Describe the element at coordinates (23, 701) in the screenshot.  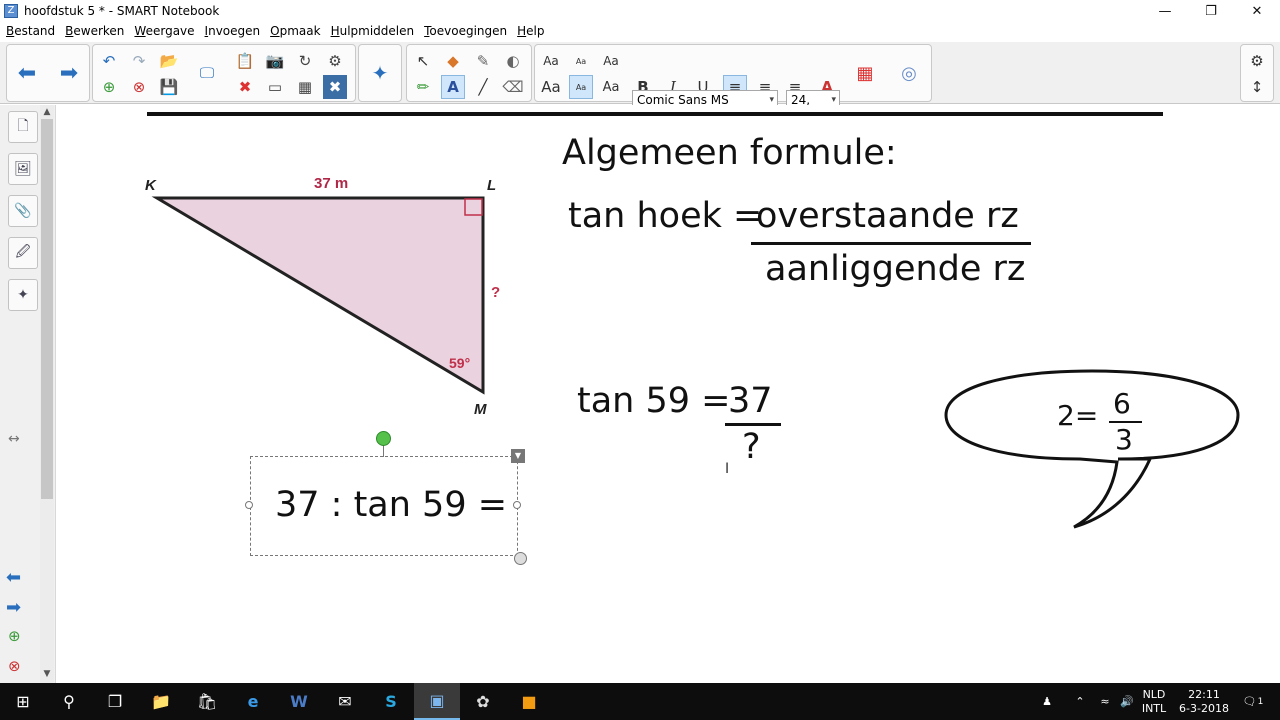
I see `windows-start-icon: ⊞` at that location.